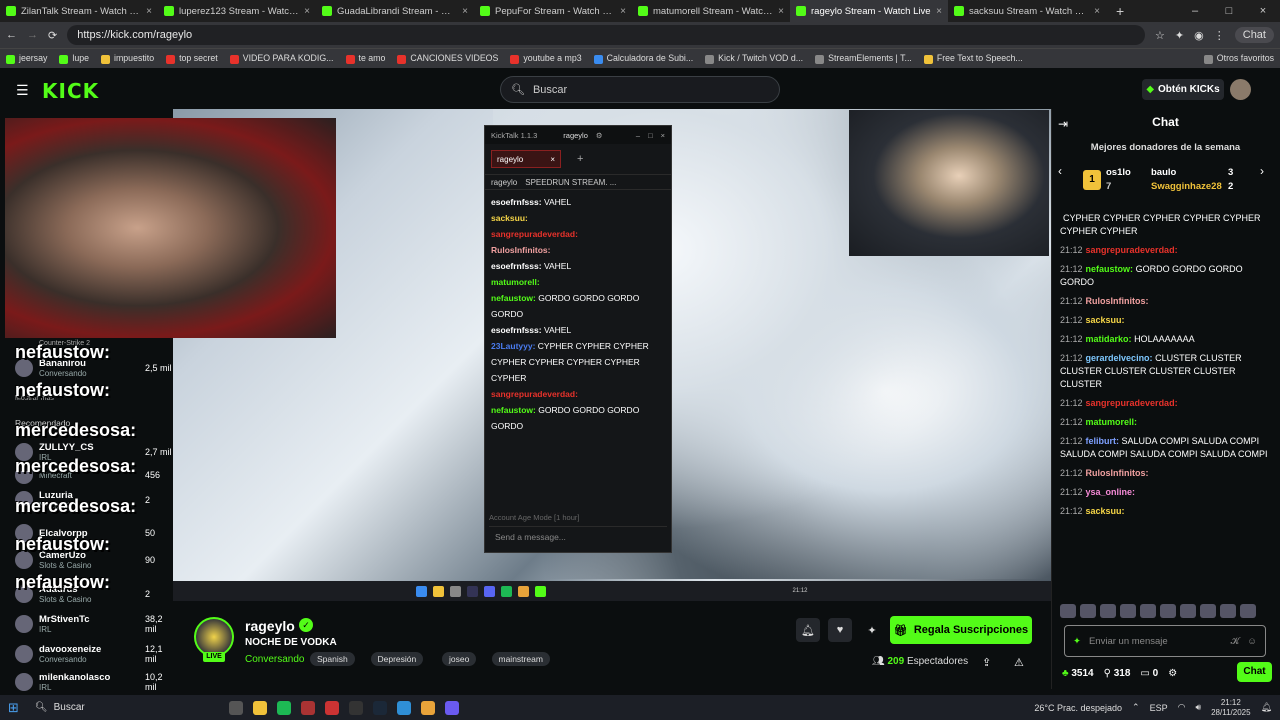 This screenshot has height=720, width=1280. Describe the element at coordinates (355, 707) in the screenshot. I see `epic-icon` at that location.